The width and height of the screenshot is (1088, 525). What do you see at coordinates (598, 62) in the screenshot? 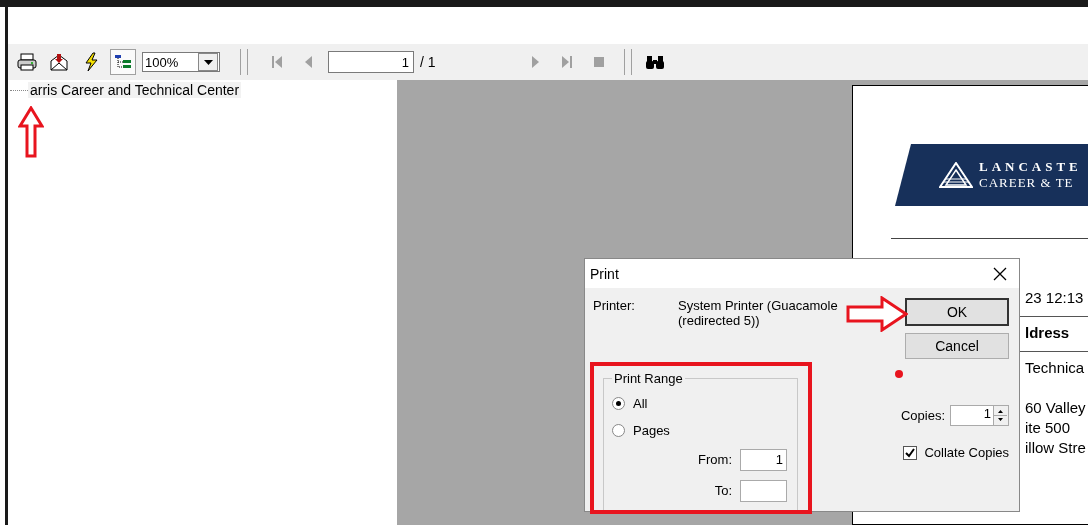
I see `stop-icon` at bounding box center [598, 62].